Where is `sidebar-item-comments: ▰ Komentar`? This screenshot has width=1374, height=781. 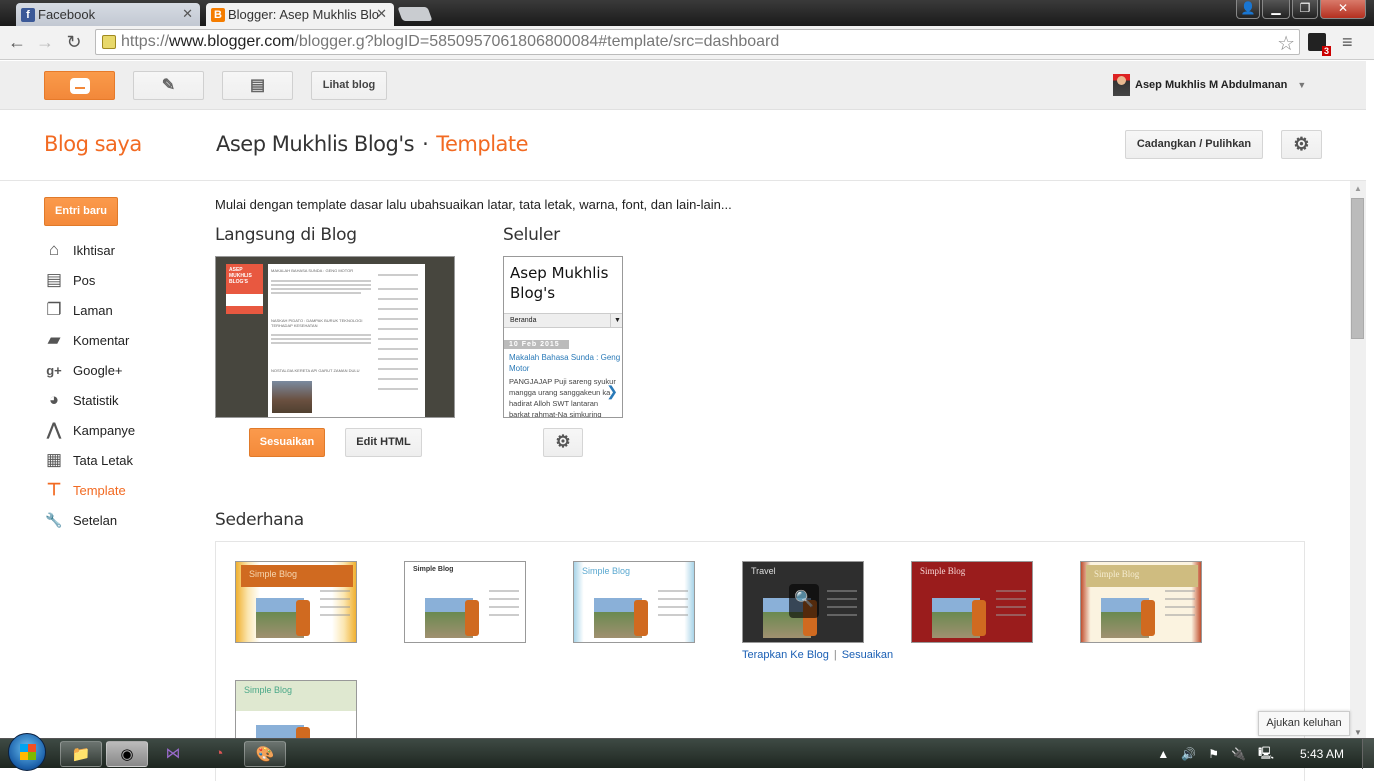
sidebar-item-comments: ▰ Komentar is located at coordinates (89, 340).